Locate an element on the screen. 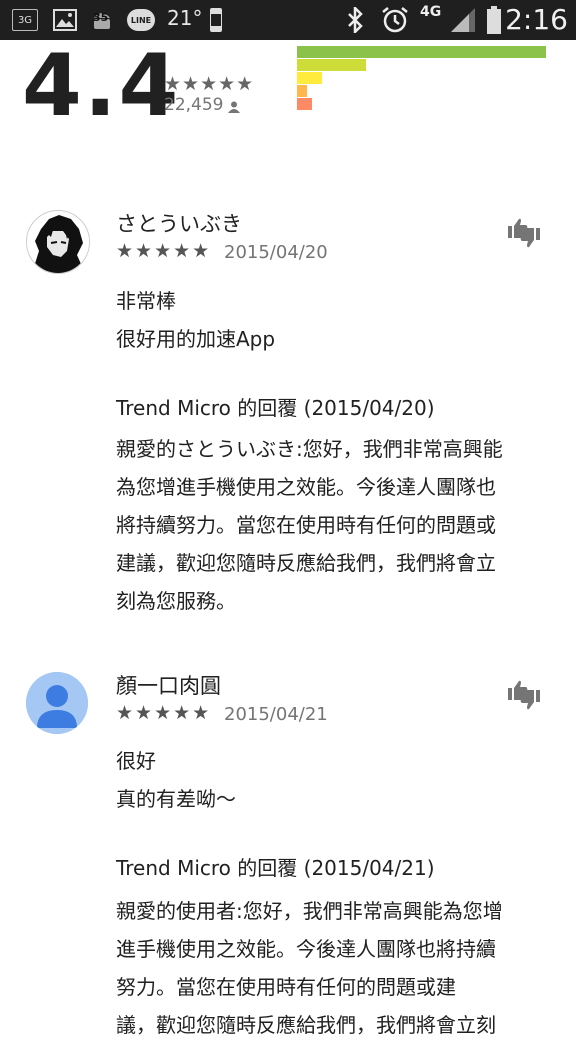 This screenshot has width=576, height=1044. rating-bar-5-star is located at coordinates (421, 52).